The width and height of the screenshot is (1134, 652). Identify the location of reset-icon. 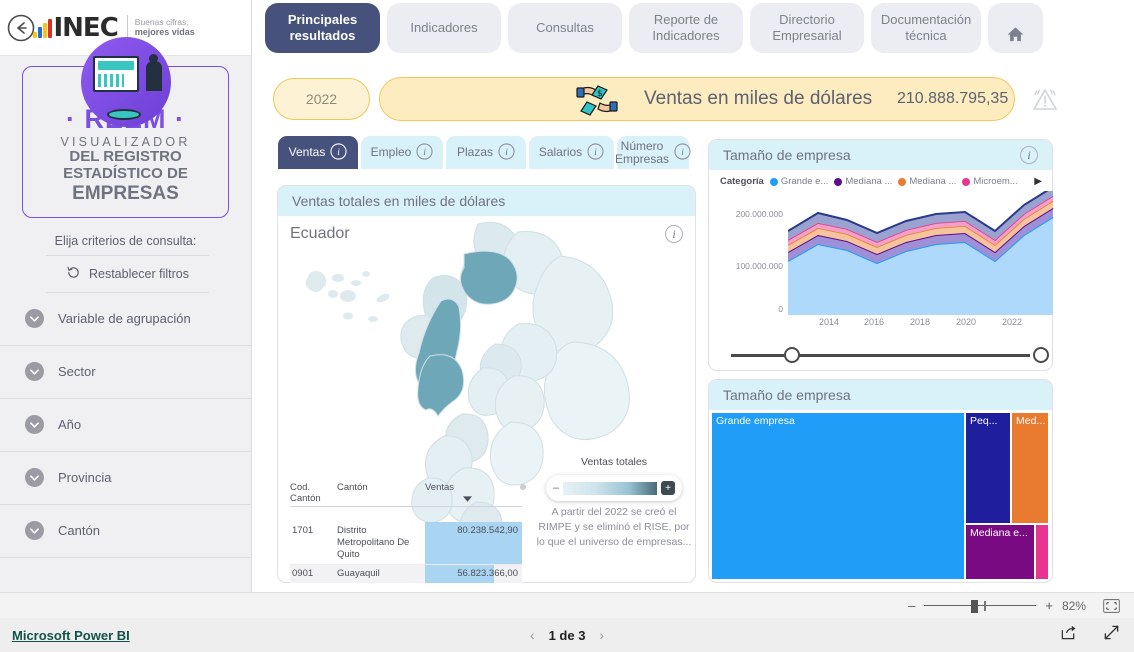
(73, 274).